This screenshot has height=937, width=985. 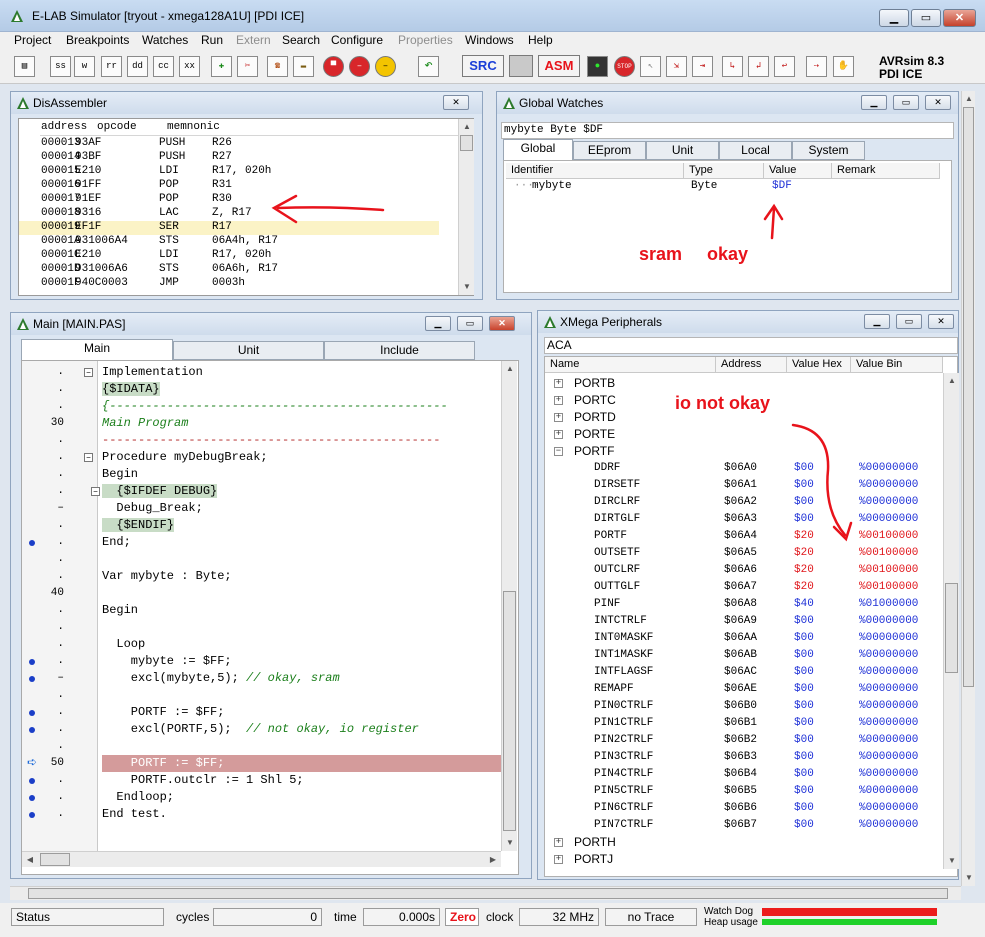 I want to click on close-button: ✕, so click(x=959, y=18).